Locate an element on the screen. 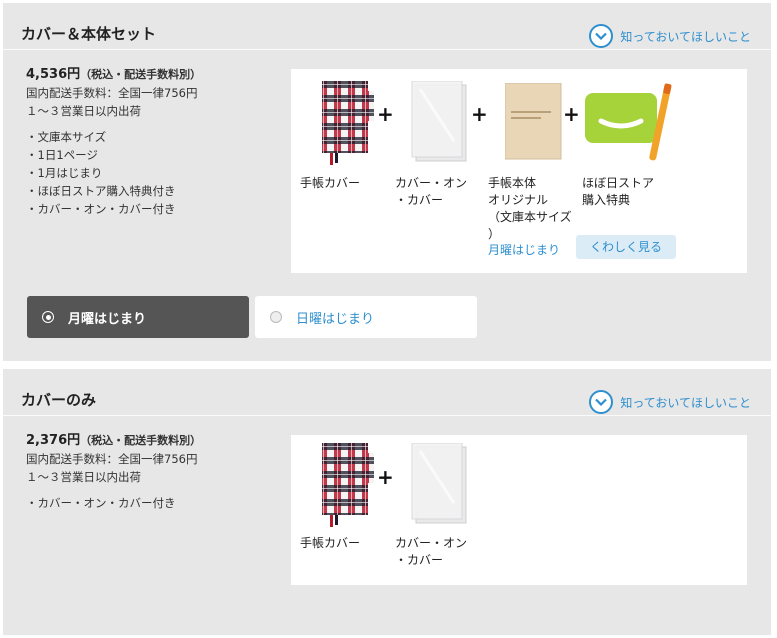  bonus-label: ほぼ日ストア 購入特典 is located at coordinates (618, 191).